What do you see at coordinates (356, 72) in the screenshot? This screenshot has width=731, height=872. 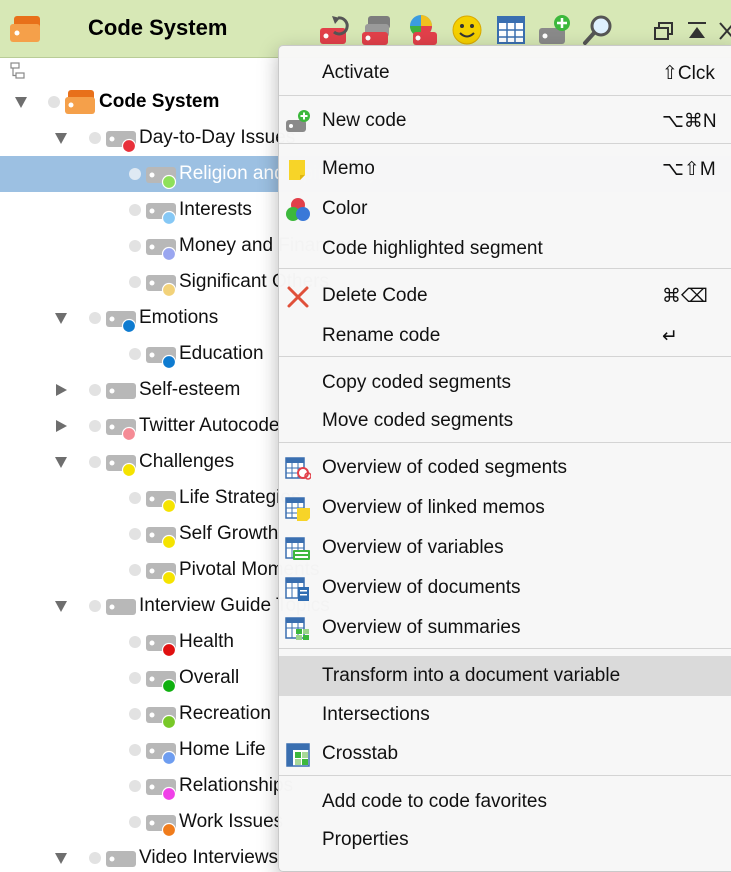 I see `menu-item-label: Activate` at bounding box center [356, 72].